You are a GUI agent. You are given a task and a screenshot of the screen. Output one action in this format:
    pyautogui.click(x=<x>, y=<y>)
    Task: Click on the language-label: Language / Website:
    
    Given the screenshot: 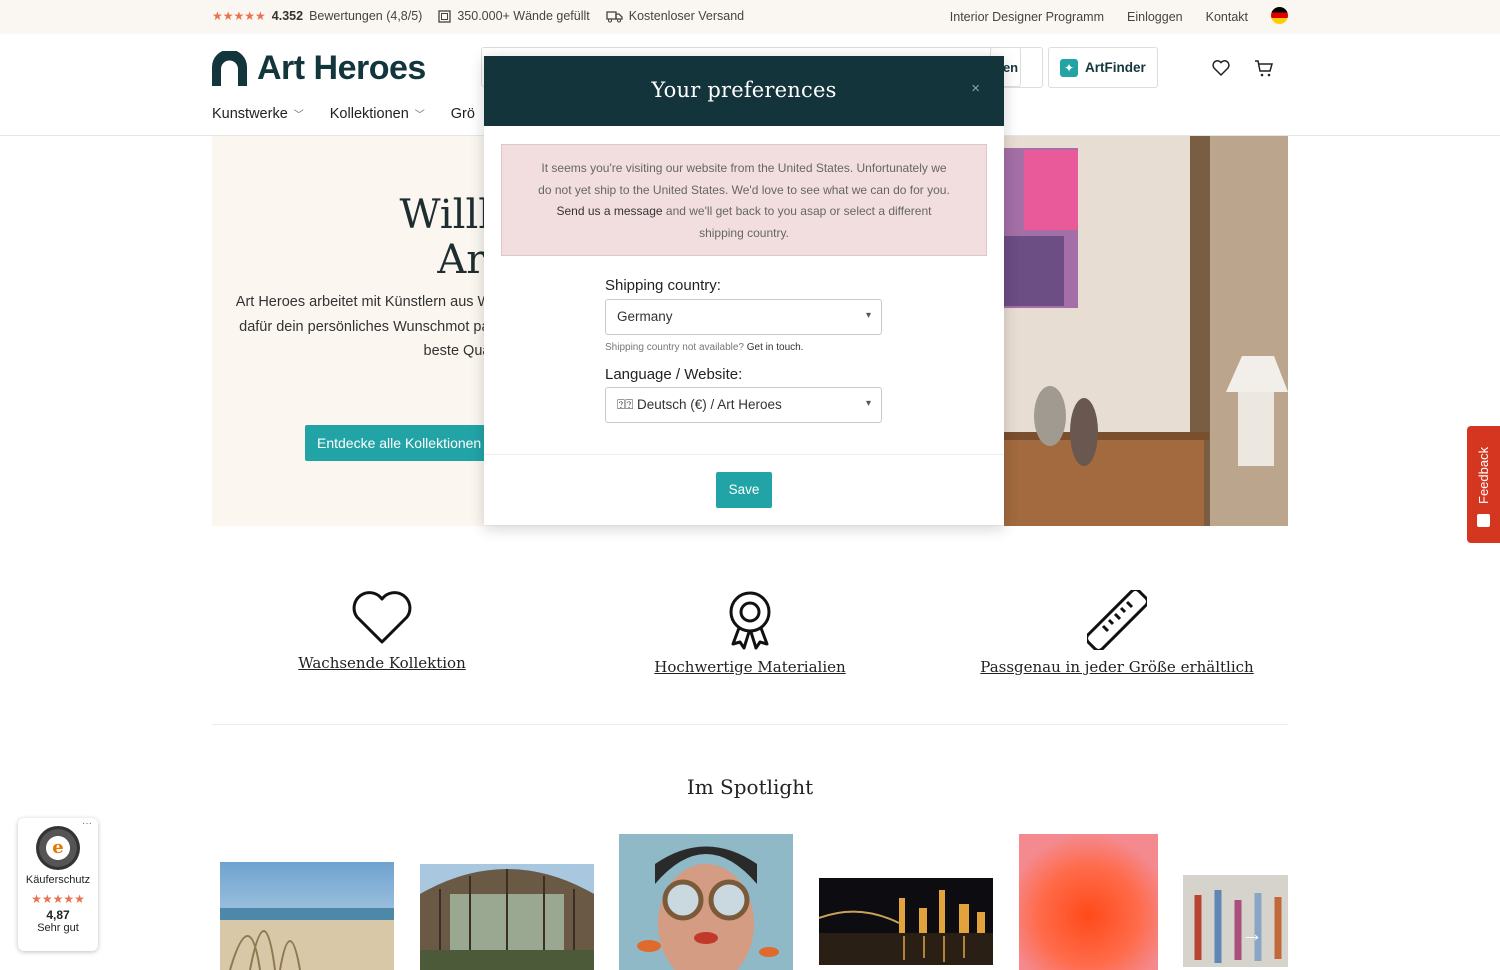 What is the action you would take?
    pyautogui.click(x=674, y=374)
    